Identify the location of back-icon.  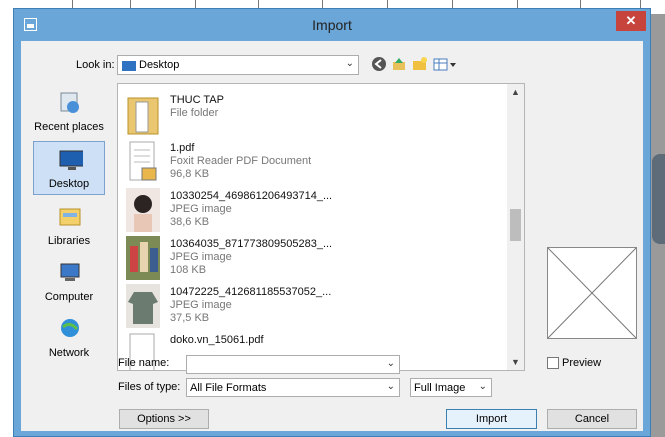
(379, 64).